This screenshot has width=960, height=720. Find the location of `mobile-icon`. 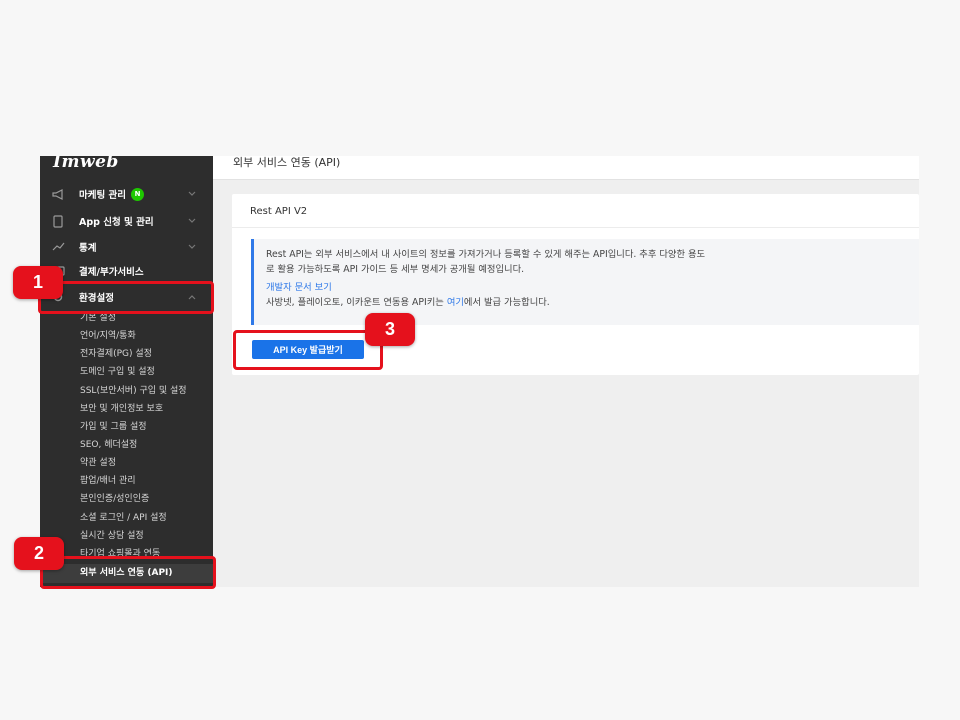

mobile-icon is located at coordinates (58, 221).